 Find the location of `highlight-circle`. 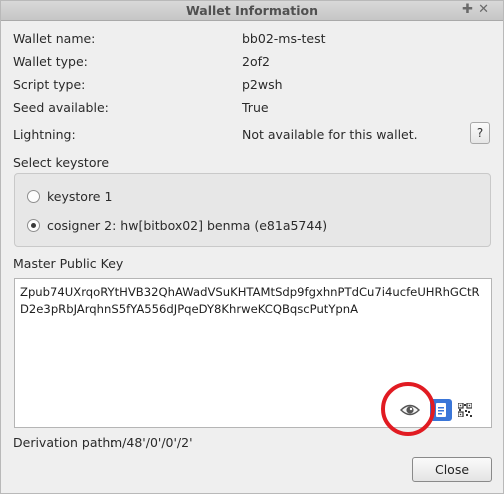

highlight-circle is located at coordinates (408, 409).